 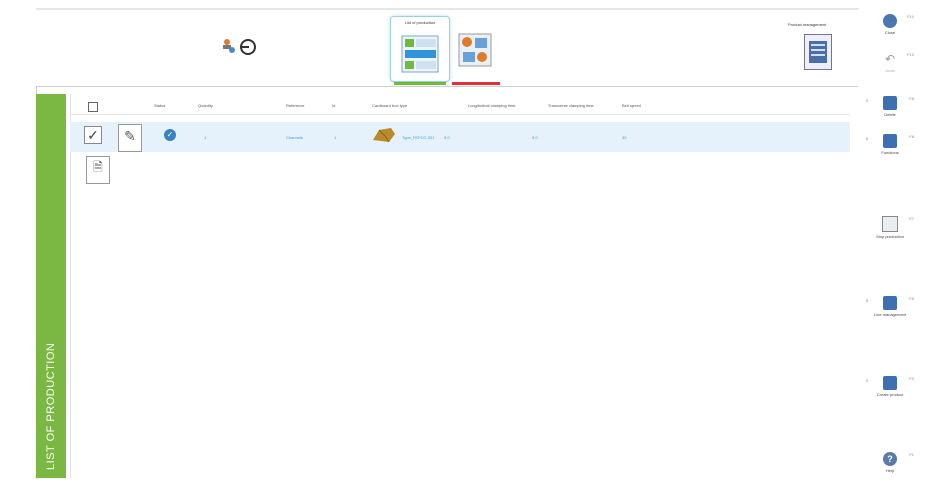 I want to click on cell-belt-speed: 30, so click(x=624, y=137).